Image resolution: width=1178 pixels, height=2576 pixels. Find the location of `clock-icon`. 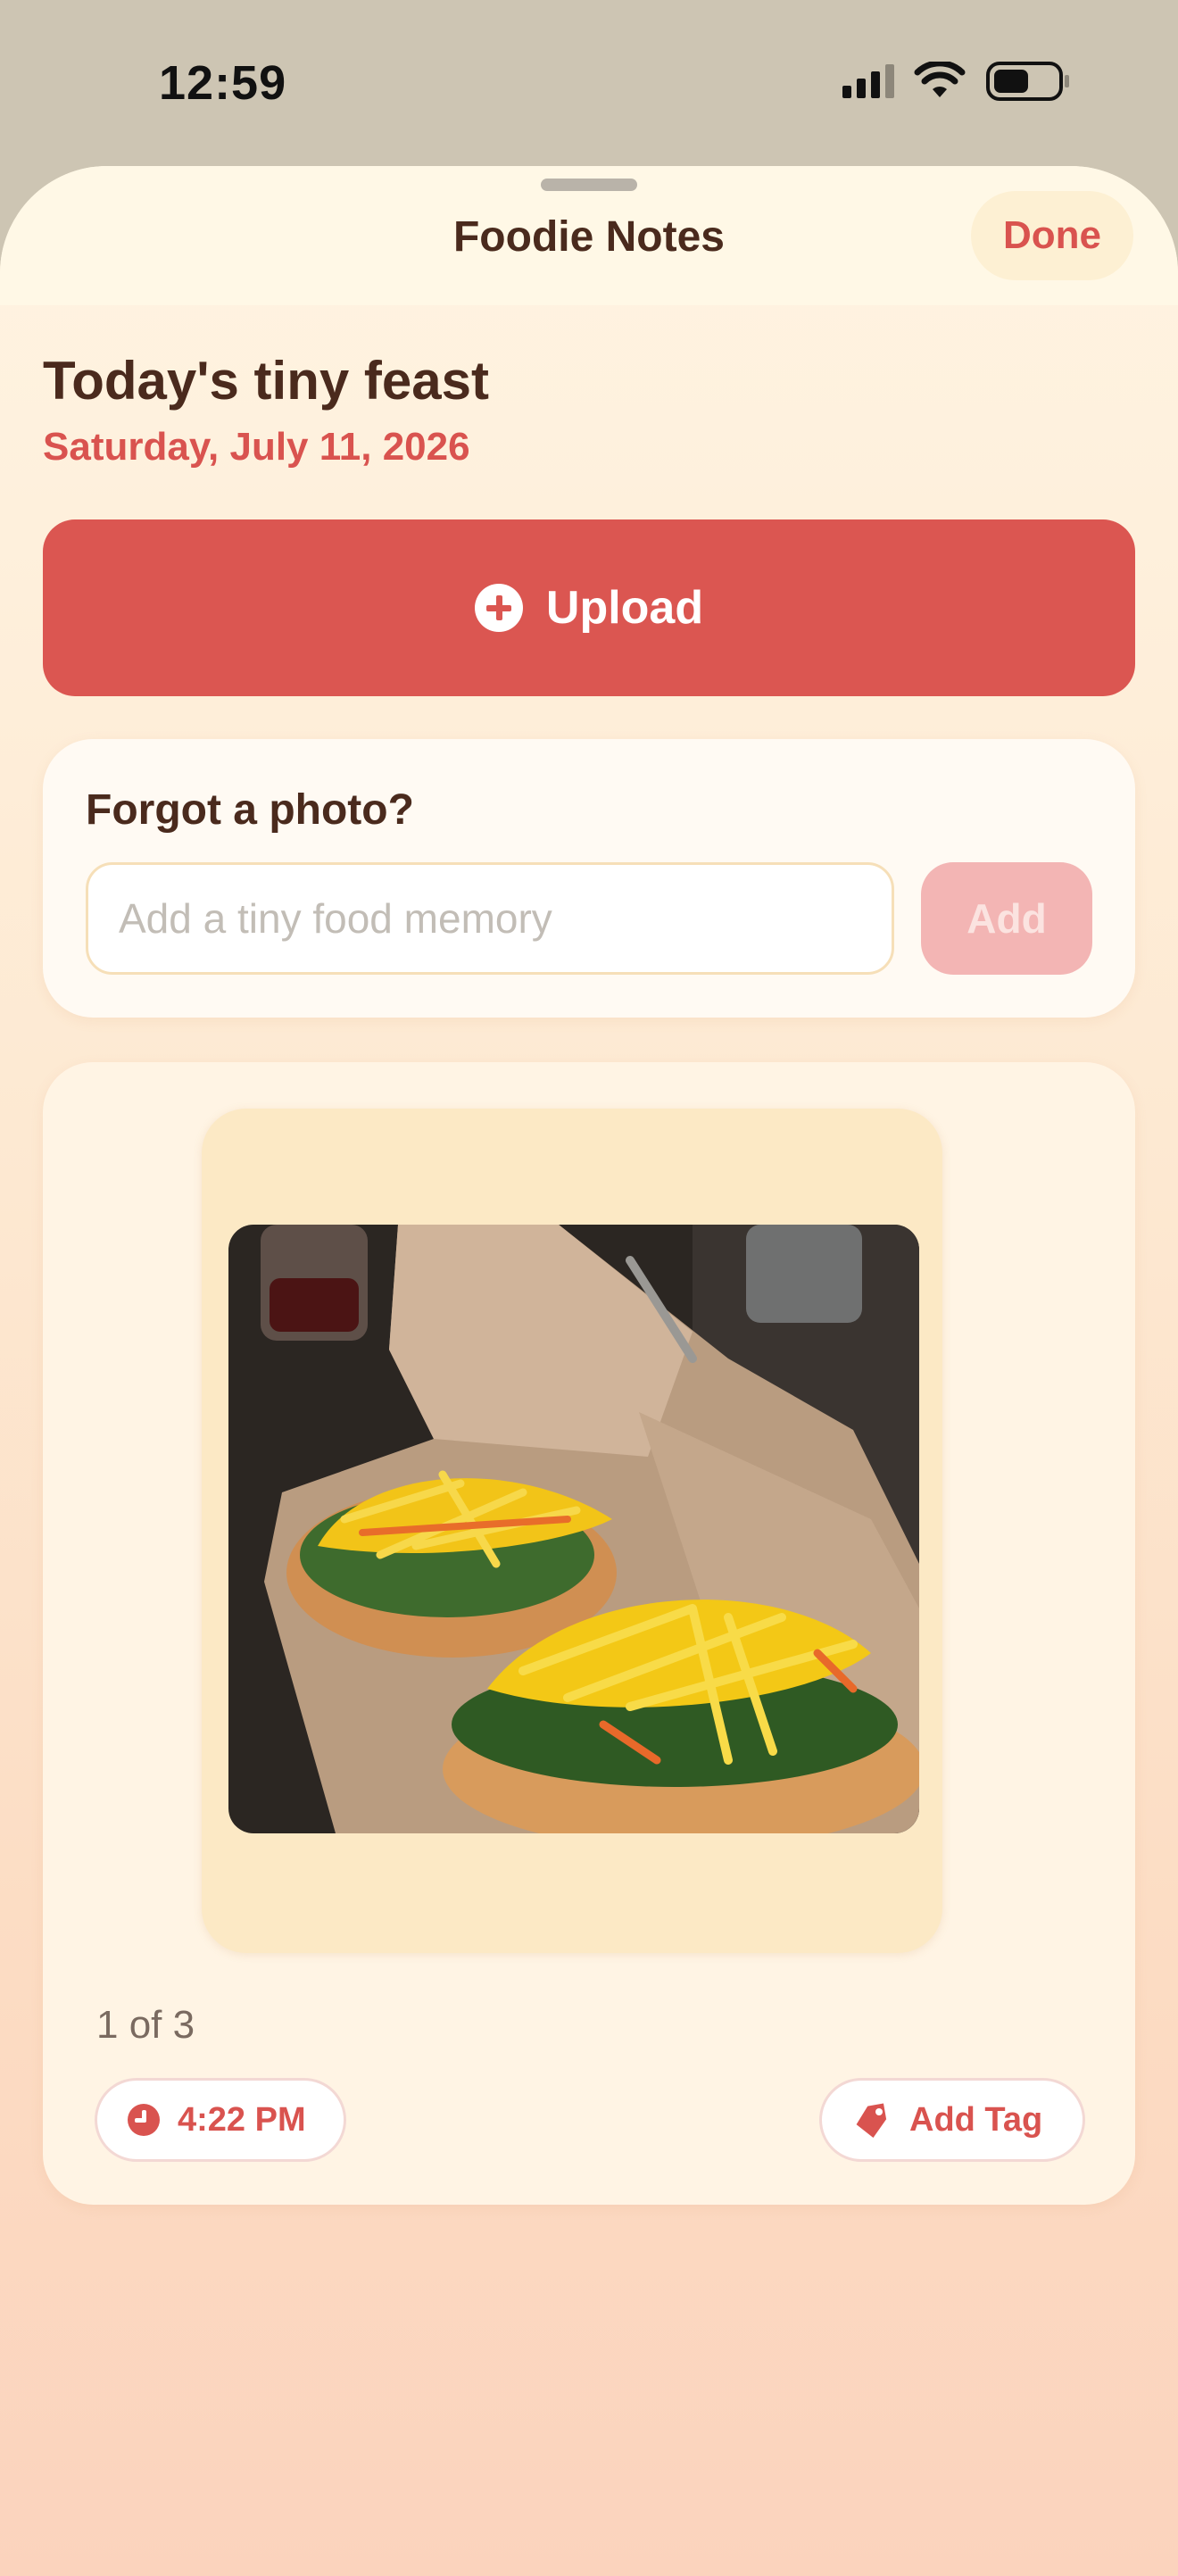

clock-icon is located at coordinates (144, 2120).